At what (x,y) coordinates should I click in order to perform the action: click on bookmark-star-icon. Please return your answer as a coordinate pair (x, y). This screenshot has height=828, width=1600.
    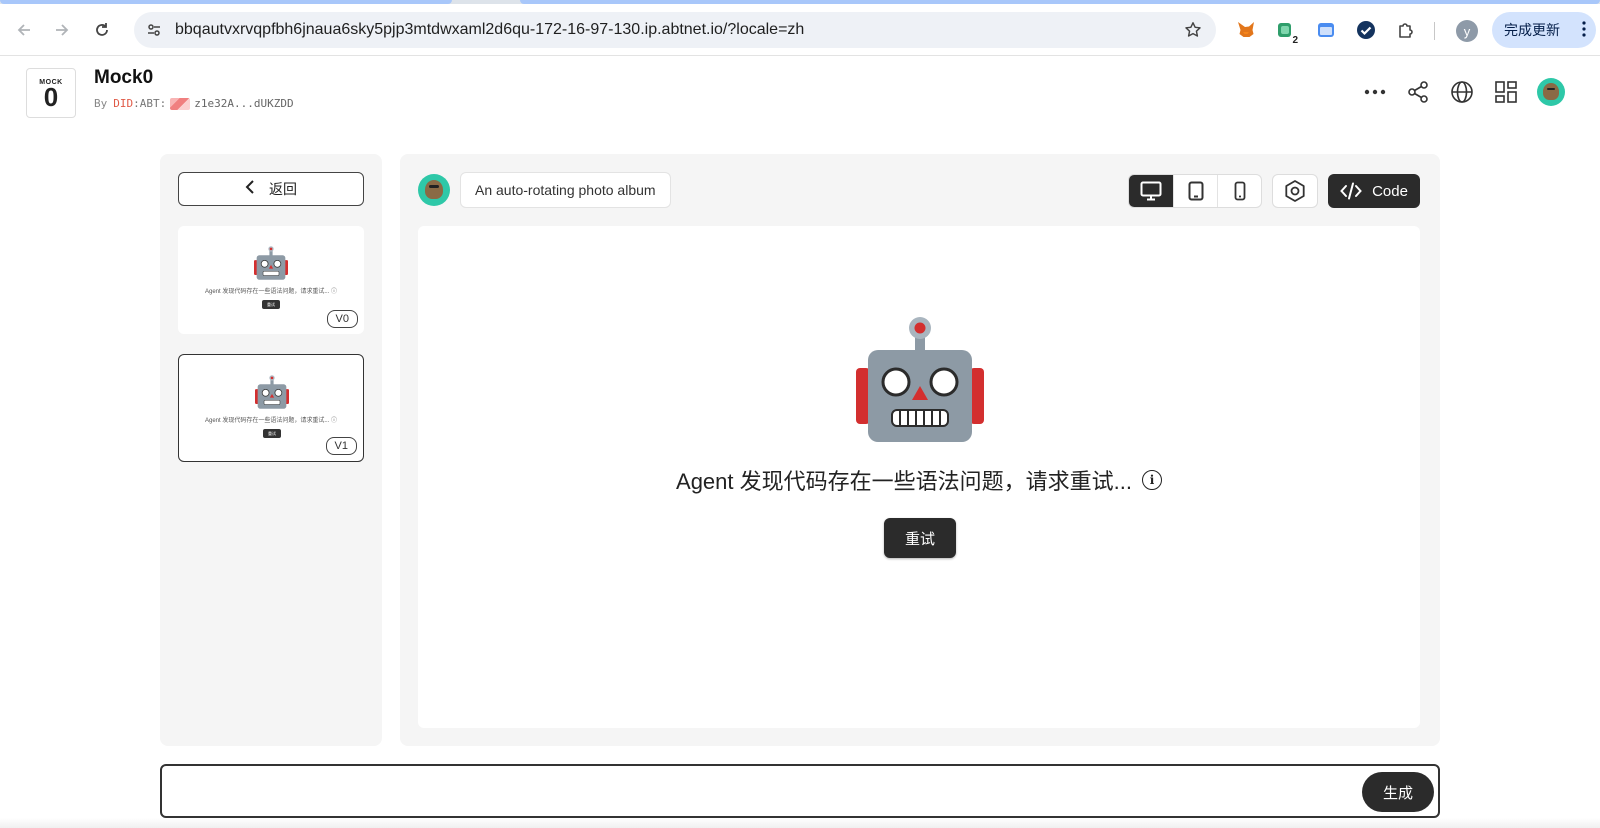
    Looking at the image, I should click on (1193, 30).